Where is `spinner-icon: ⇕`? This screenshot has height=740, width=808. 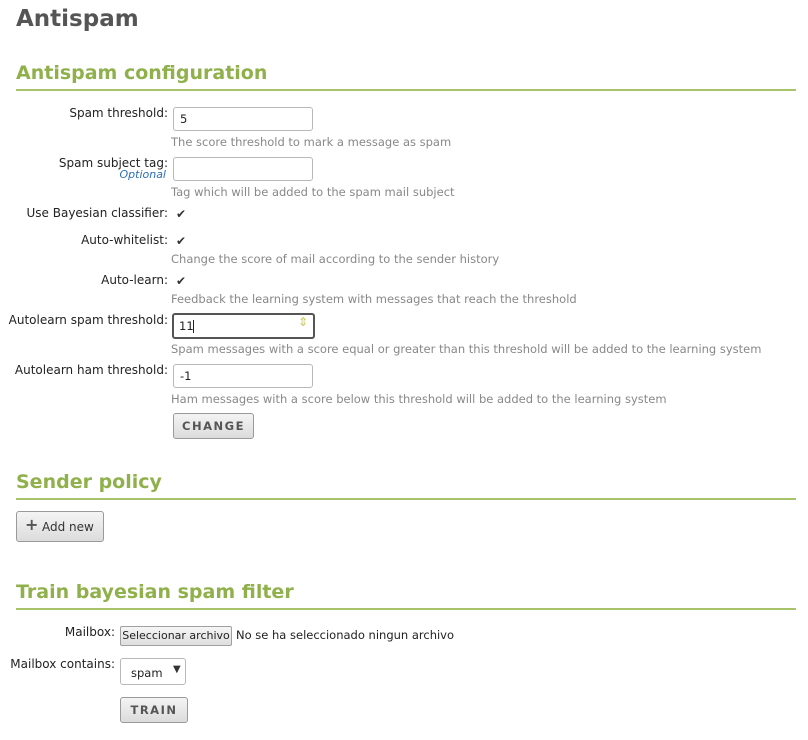 spinner-icon: ⇕ is located at coordinates (303, 322).